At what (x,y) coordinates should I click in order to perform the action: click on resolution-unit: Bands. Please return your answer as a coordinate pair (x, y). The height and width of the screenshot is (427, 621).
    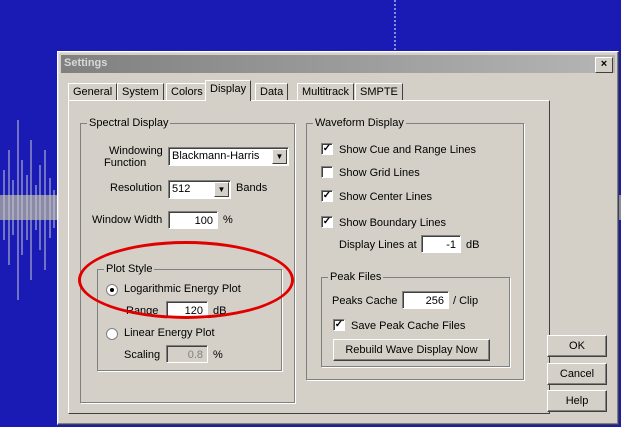
    Looking at the image, I should click on (252, 188).